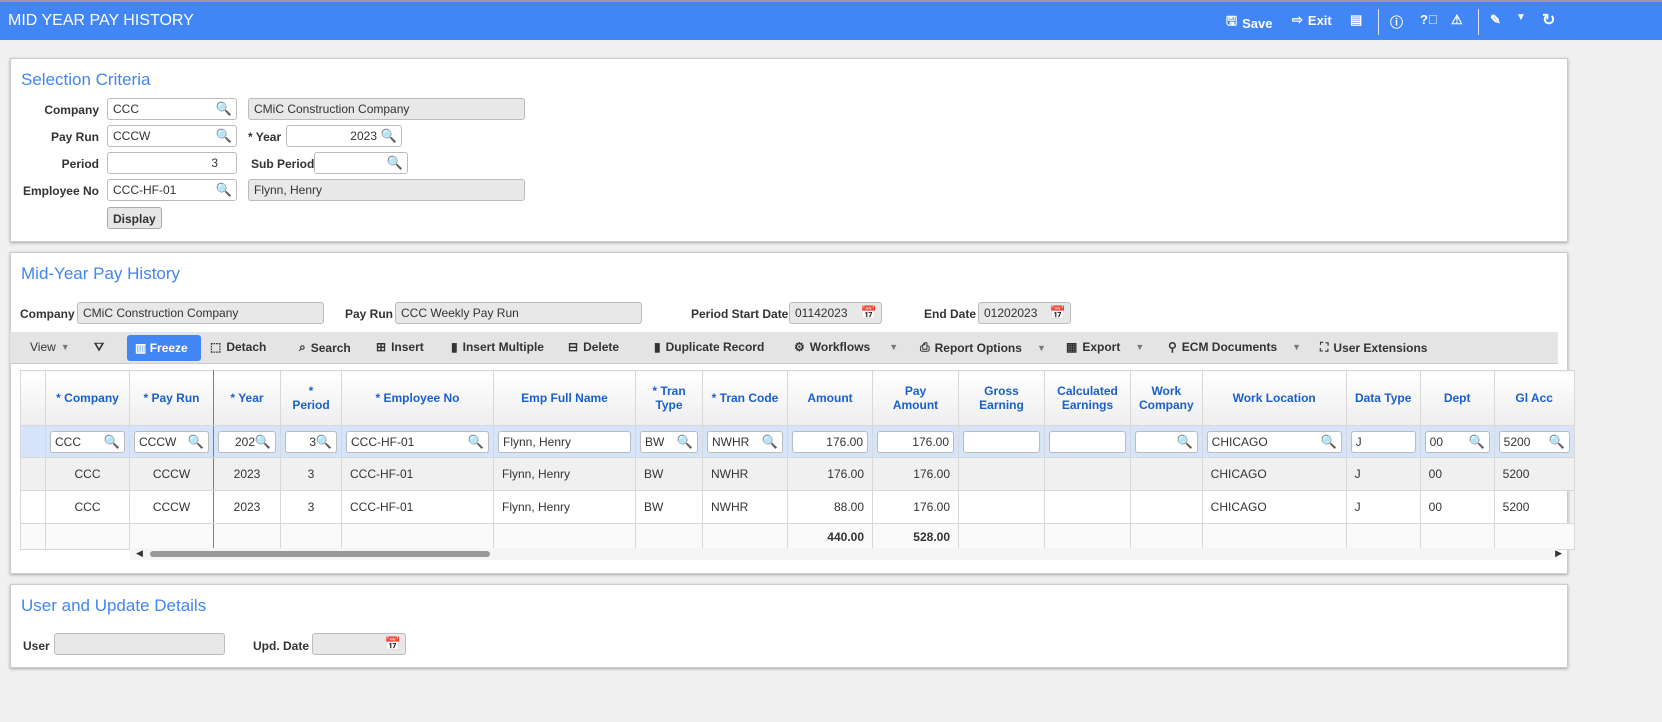 The image size is (1662, 722). Describe the element at coordinates (1373, 347) in the screenshot. I see `user-extensions-button: ⛶ User Extensions` at that location.